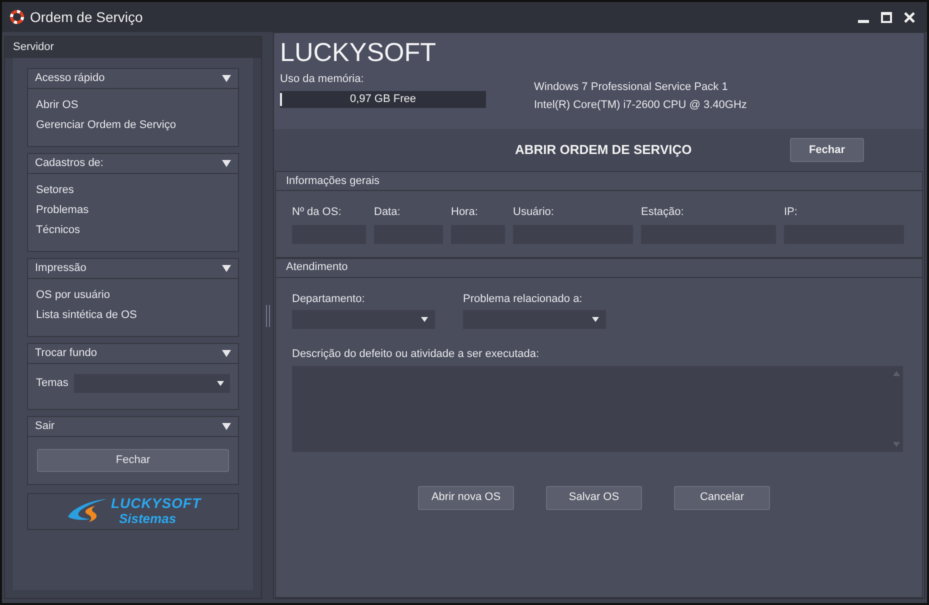  What do you see at coordinates (317, 212) in the screenshot?
I see `field-label: Nº da OS:` at bounding box center [317, 212].